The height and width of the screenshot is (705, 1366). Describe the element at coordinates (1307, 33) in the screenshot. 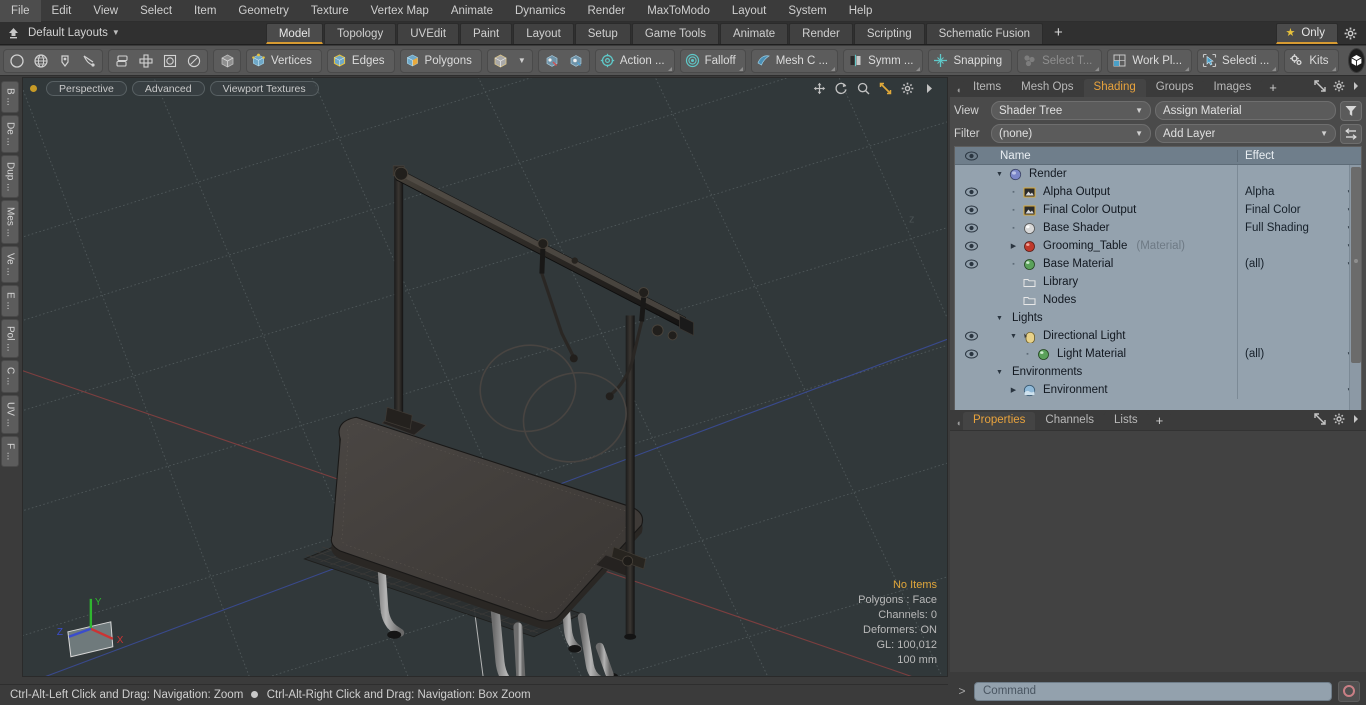

I see `only-button: ★ Only` at that location.